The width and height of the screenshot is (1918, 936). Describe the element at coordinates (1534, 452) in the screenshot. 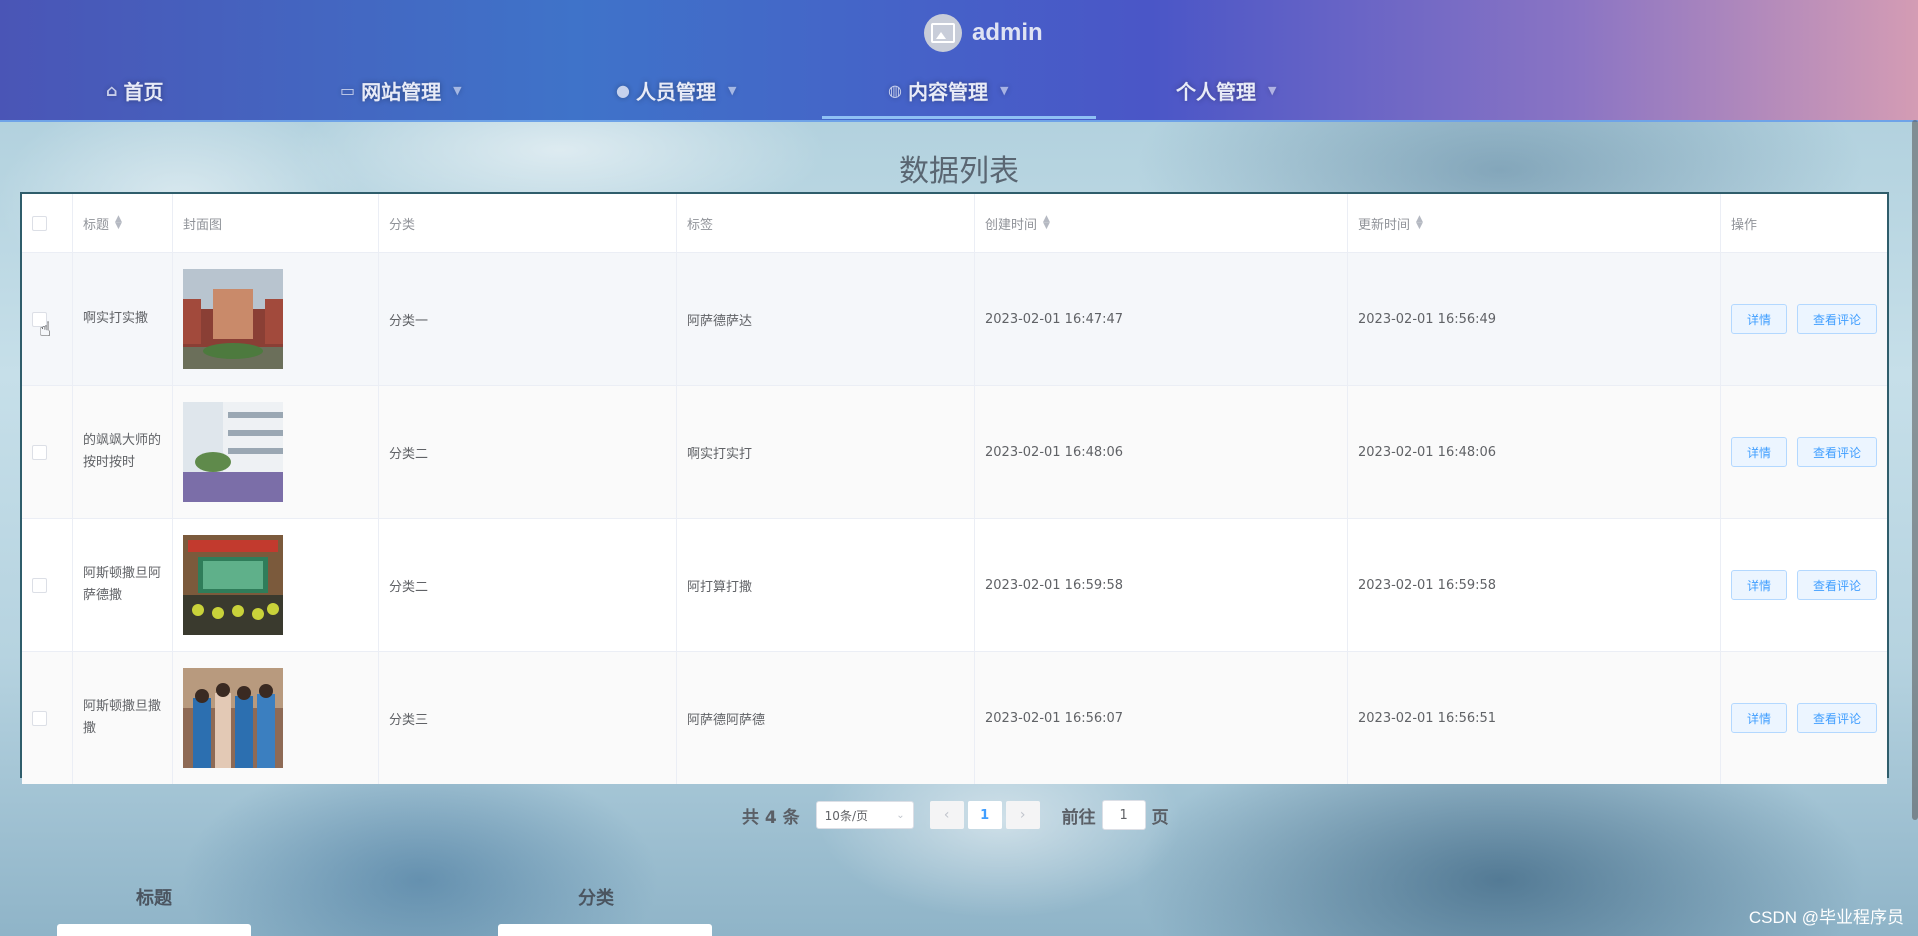

I see `row-updated: 2023-02-01 16:48:06` at that location.